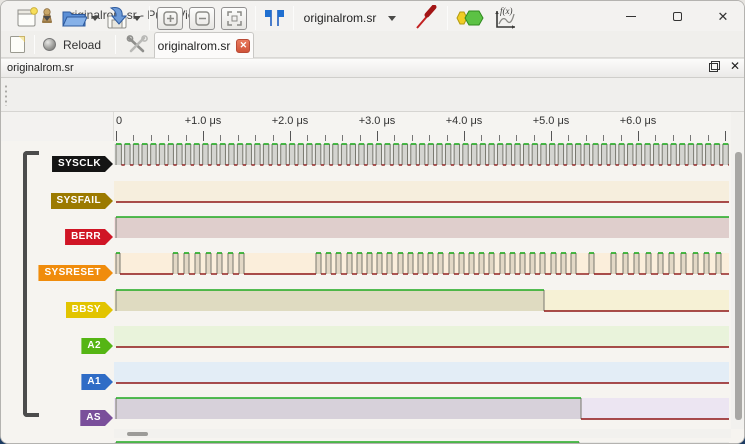 Image resolution: width=745 pixels, height=444 pixels. What do you see at coordinates (40, 68) in the screenshot?
I see `dock-title: originalrom.sr` at bounding box center [40, 68].